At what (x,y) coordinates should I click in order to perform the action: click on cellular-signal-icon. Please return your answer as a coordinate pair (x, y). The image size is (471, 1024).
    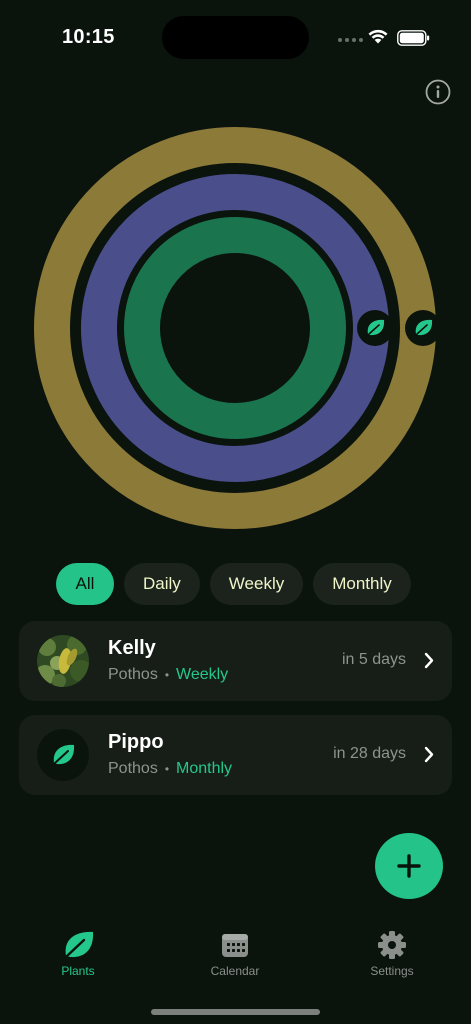
    Looking at the image, I should click on (350, 40).